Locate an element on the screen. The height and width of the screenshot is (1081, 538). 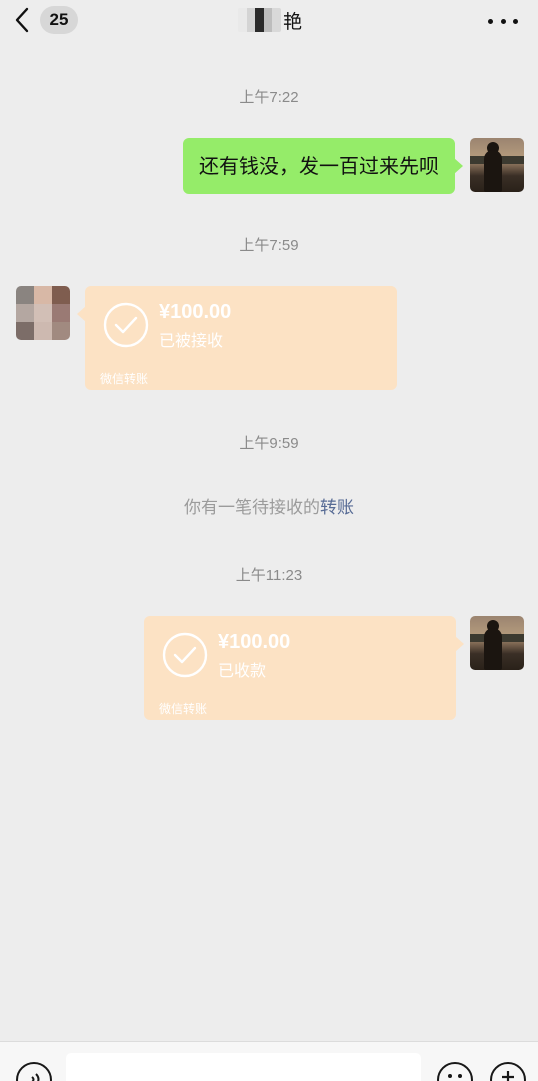
timestamp: 上午7:22 is located at coordinates (269, 97).